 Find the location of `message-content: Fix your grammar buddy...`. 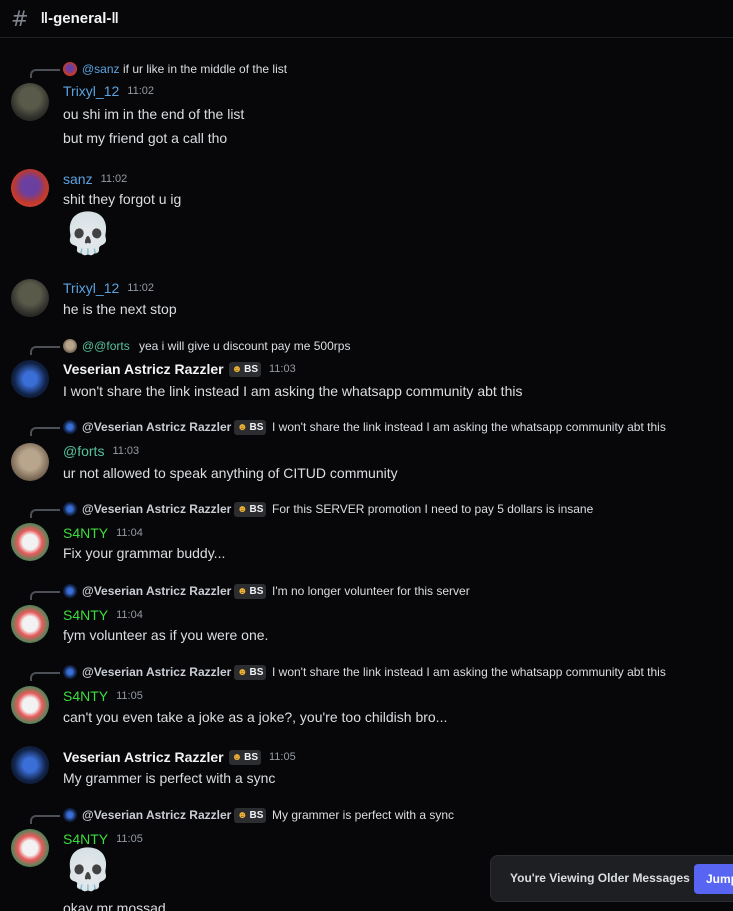

message-content: Fix your grammar buddy... is located at coordinates (144, 553).